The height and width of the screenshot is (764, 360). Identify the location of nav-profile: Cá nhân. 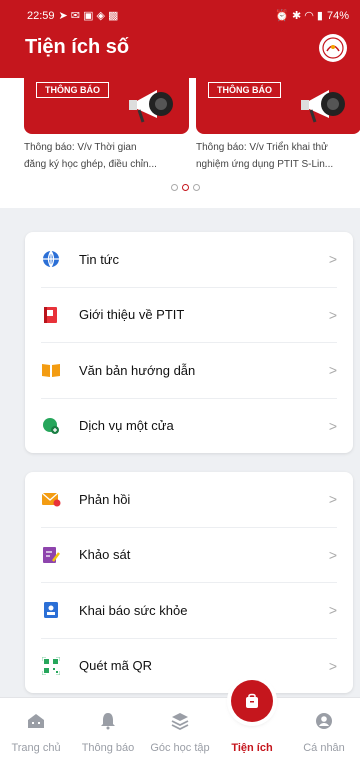
(324, 731).